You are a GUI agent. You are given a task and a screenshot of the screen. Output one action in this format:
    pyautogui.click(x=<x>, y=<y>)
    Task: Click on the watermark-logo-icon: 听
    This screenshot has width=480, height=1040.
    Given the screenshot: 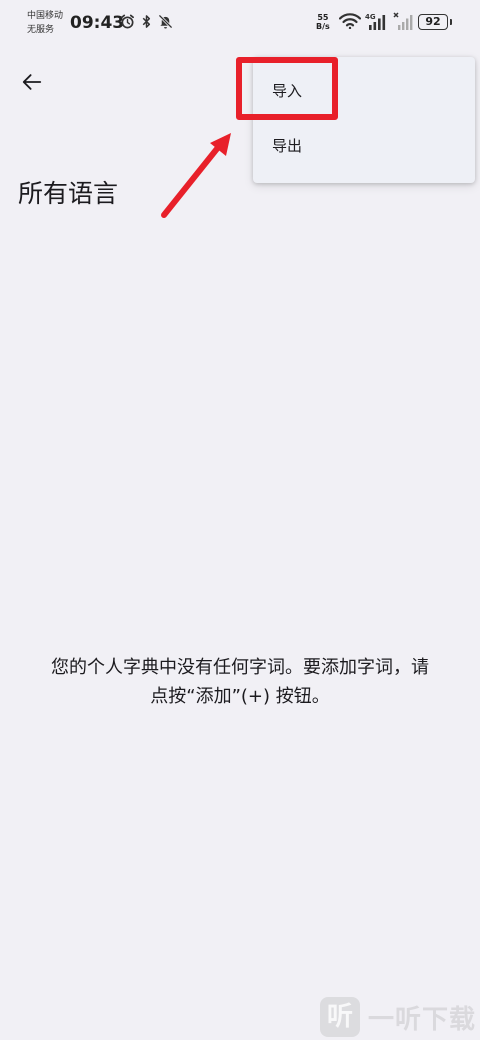 What is the action you would take?
    pyautogui.click(x=340, y=1017)
    